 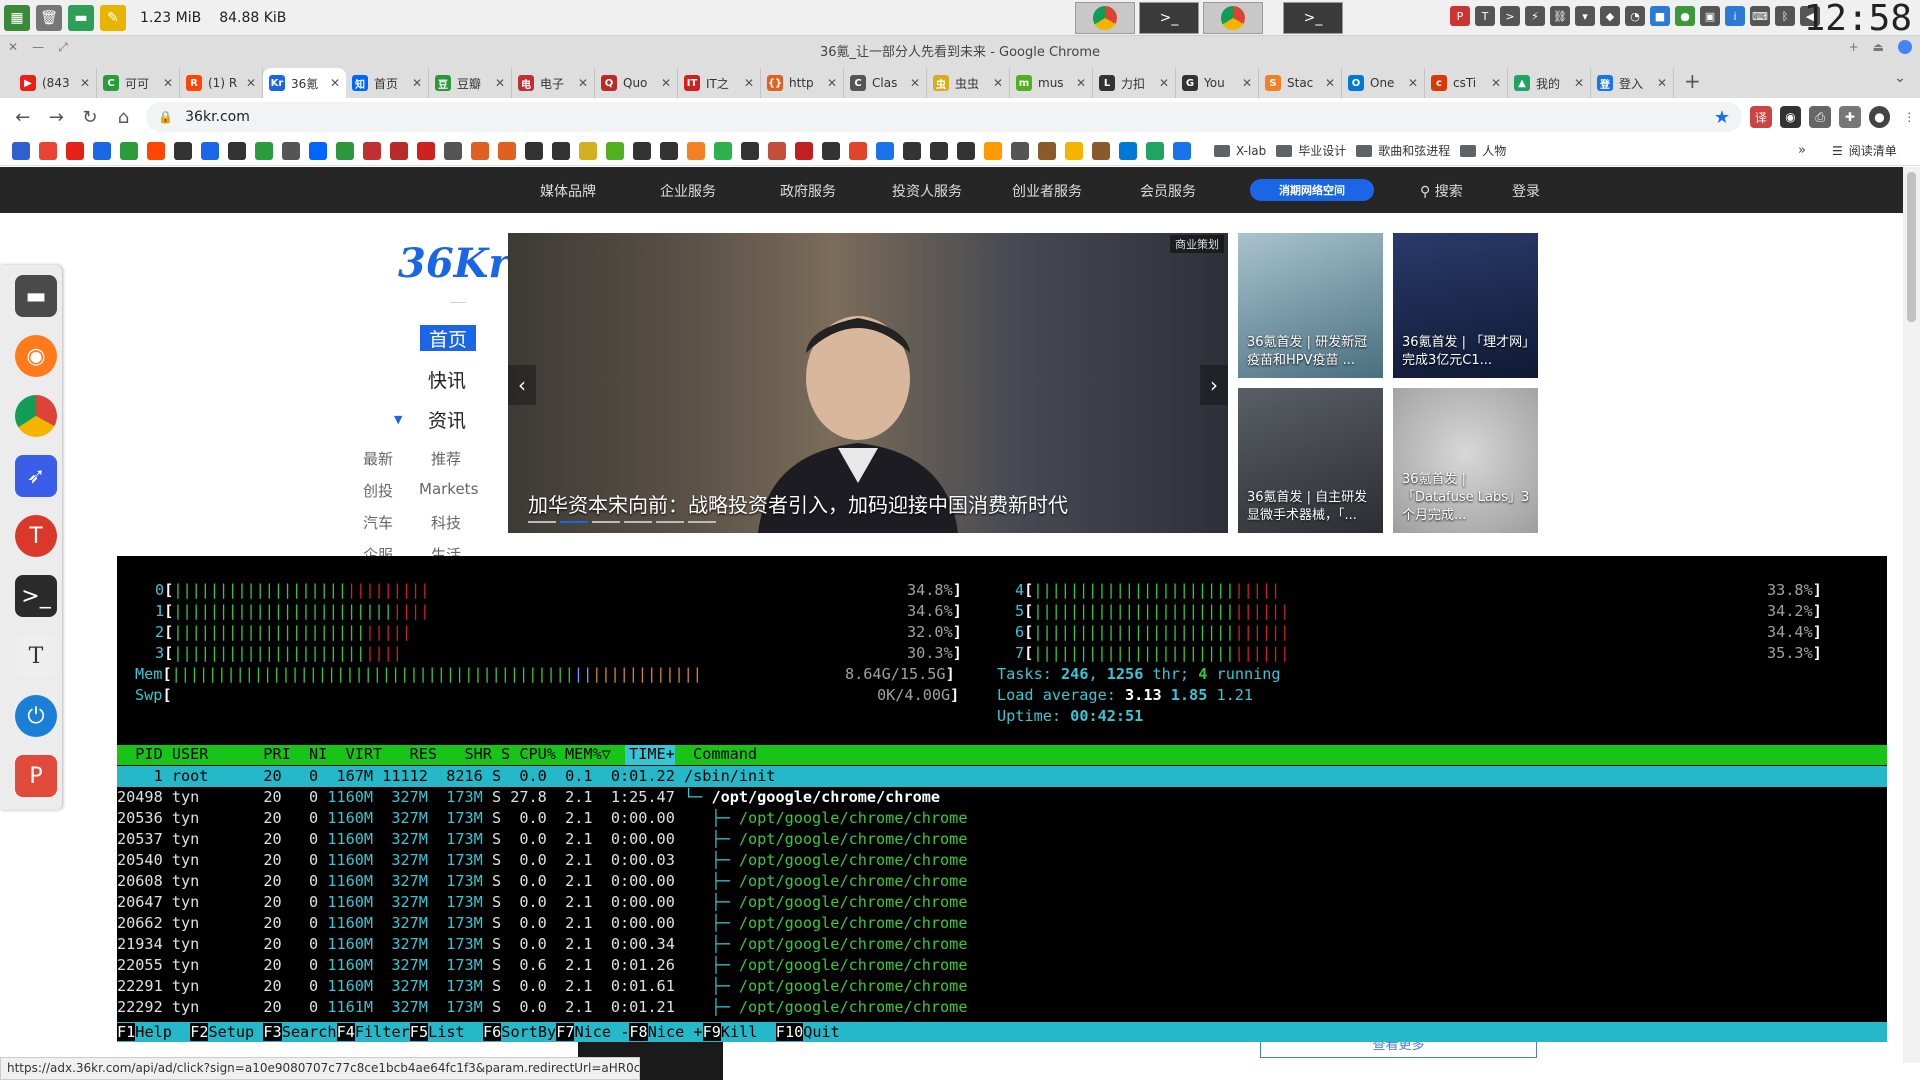 I want to click on tray-blue-icon: ■, so click(x=1660, y=16).